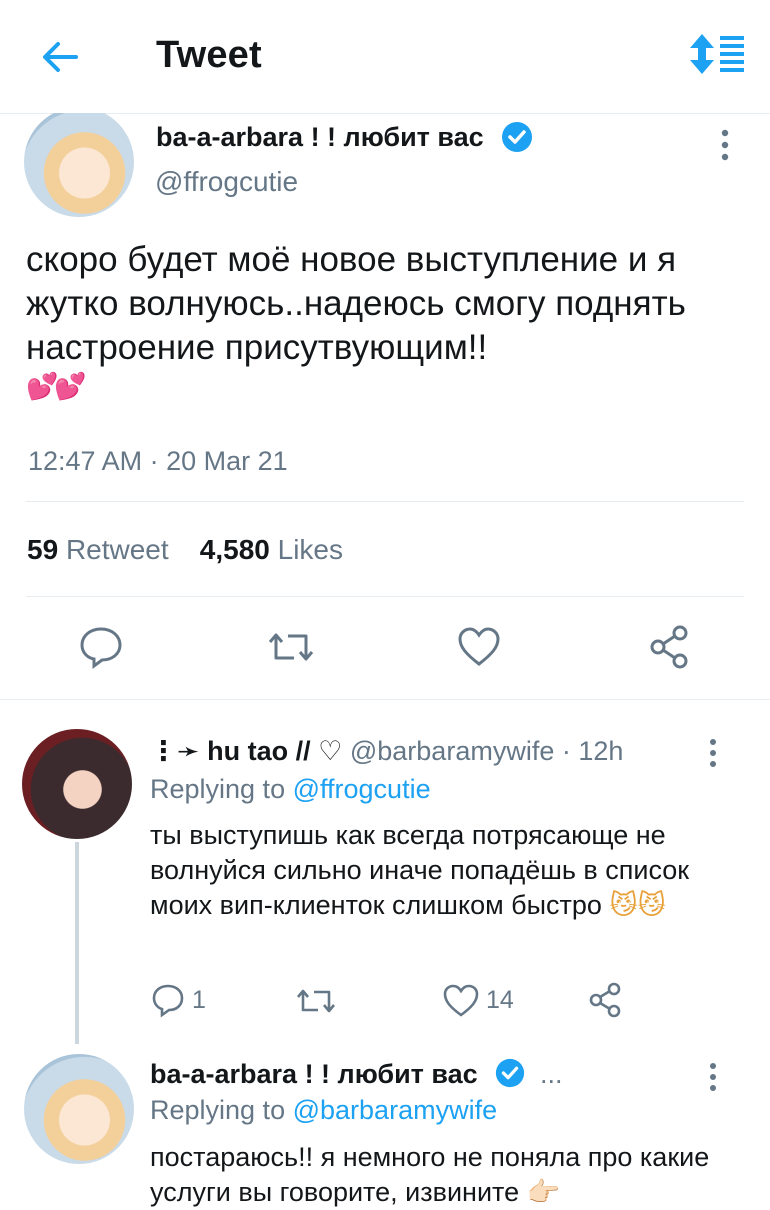 The width and height of the screenshot is (770, 1210). What do you see at coordinates (274, 751) in the screenshot?
I see `reply-author-name: hu tao // ♡` at bounding box center [274, 751].